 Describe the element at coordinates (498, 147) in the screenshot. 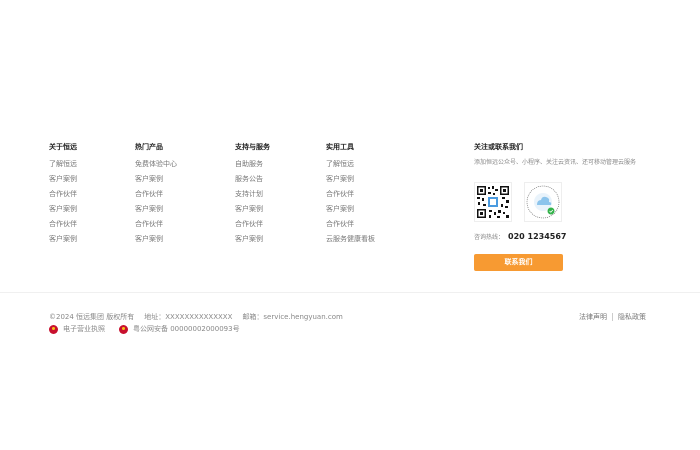

I see `contact-title: 关注或联系我们` at that location.